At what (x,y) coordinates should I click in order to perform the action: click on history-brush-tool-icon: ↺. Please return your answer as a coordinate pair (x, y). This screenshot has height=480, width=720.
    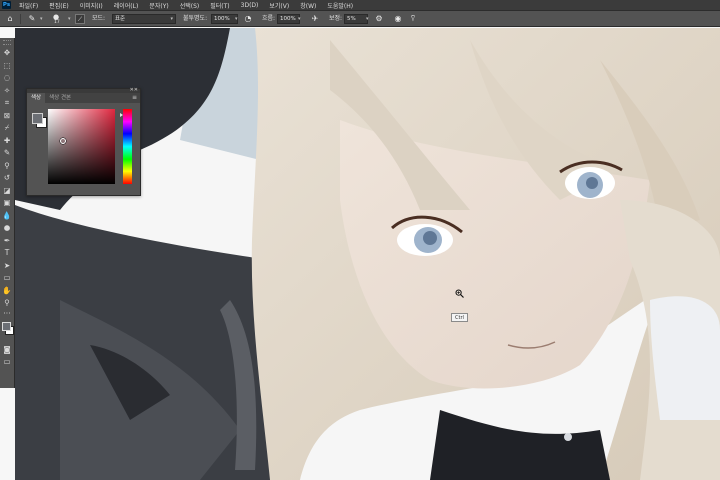
    Looking at the image, I should click on (7, 178).